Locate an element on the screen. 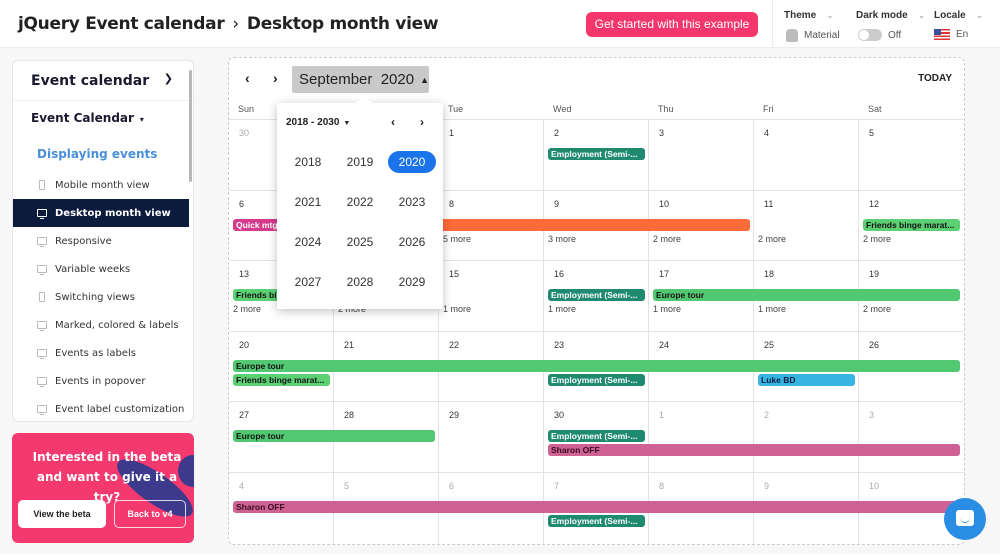  month-year-picker-button: September 2020 ▲ is located at coordinates (360, 79).